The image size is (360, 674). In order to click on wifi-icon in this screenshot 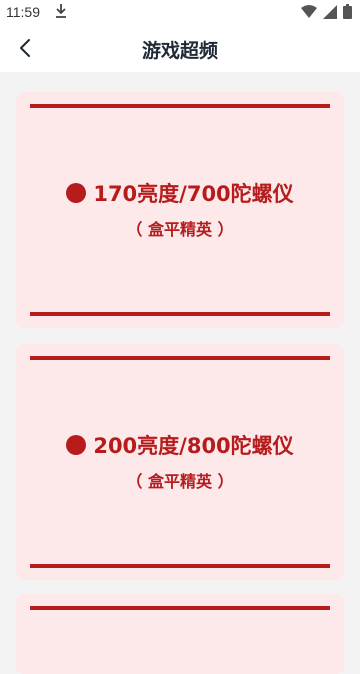, I will do `click(309, 13)`.